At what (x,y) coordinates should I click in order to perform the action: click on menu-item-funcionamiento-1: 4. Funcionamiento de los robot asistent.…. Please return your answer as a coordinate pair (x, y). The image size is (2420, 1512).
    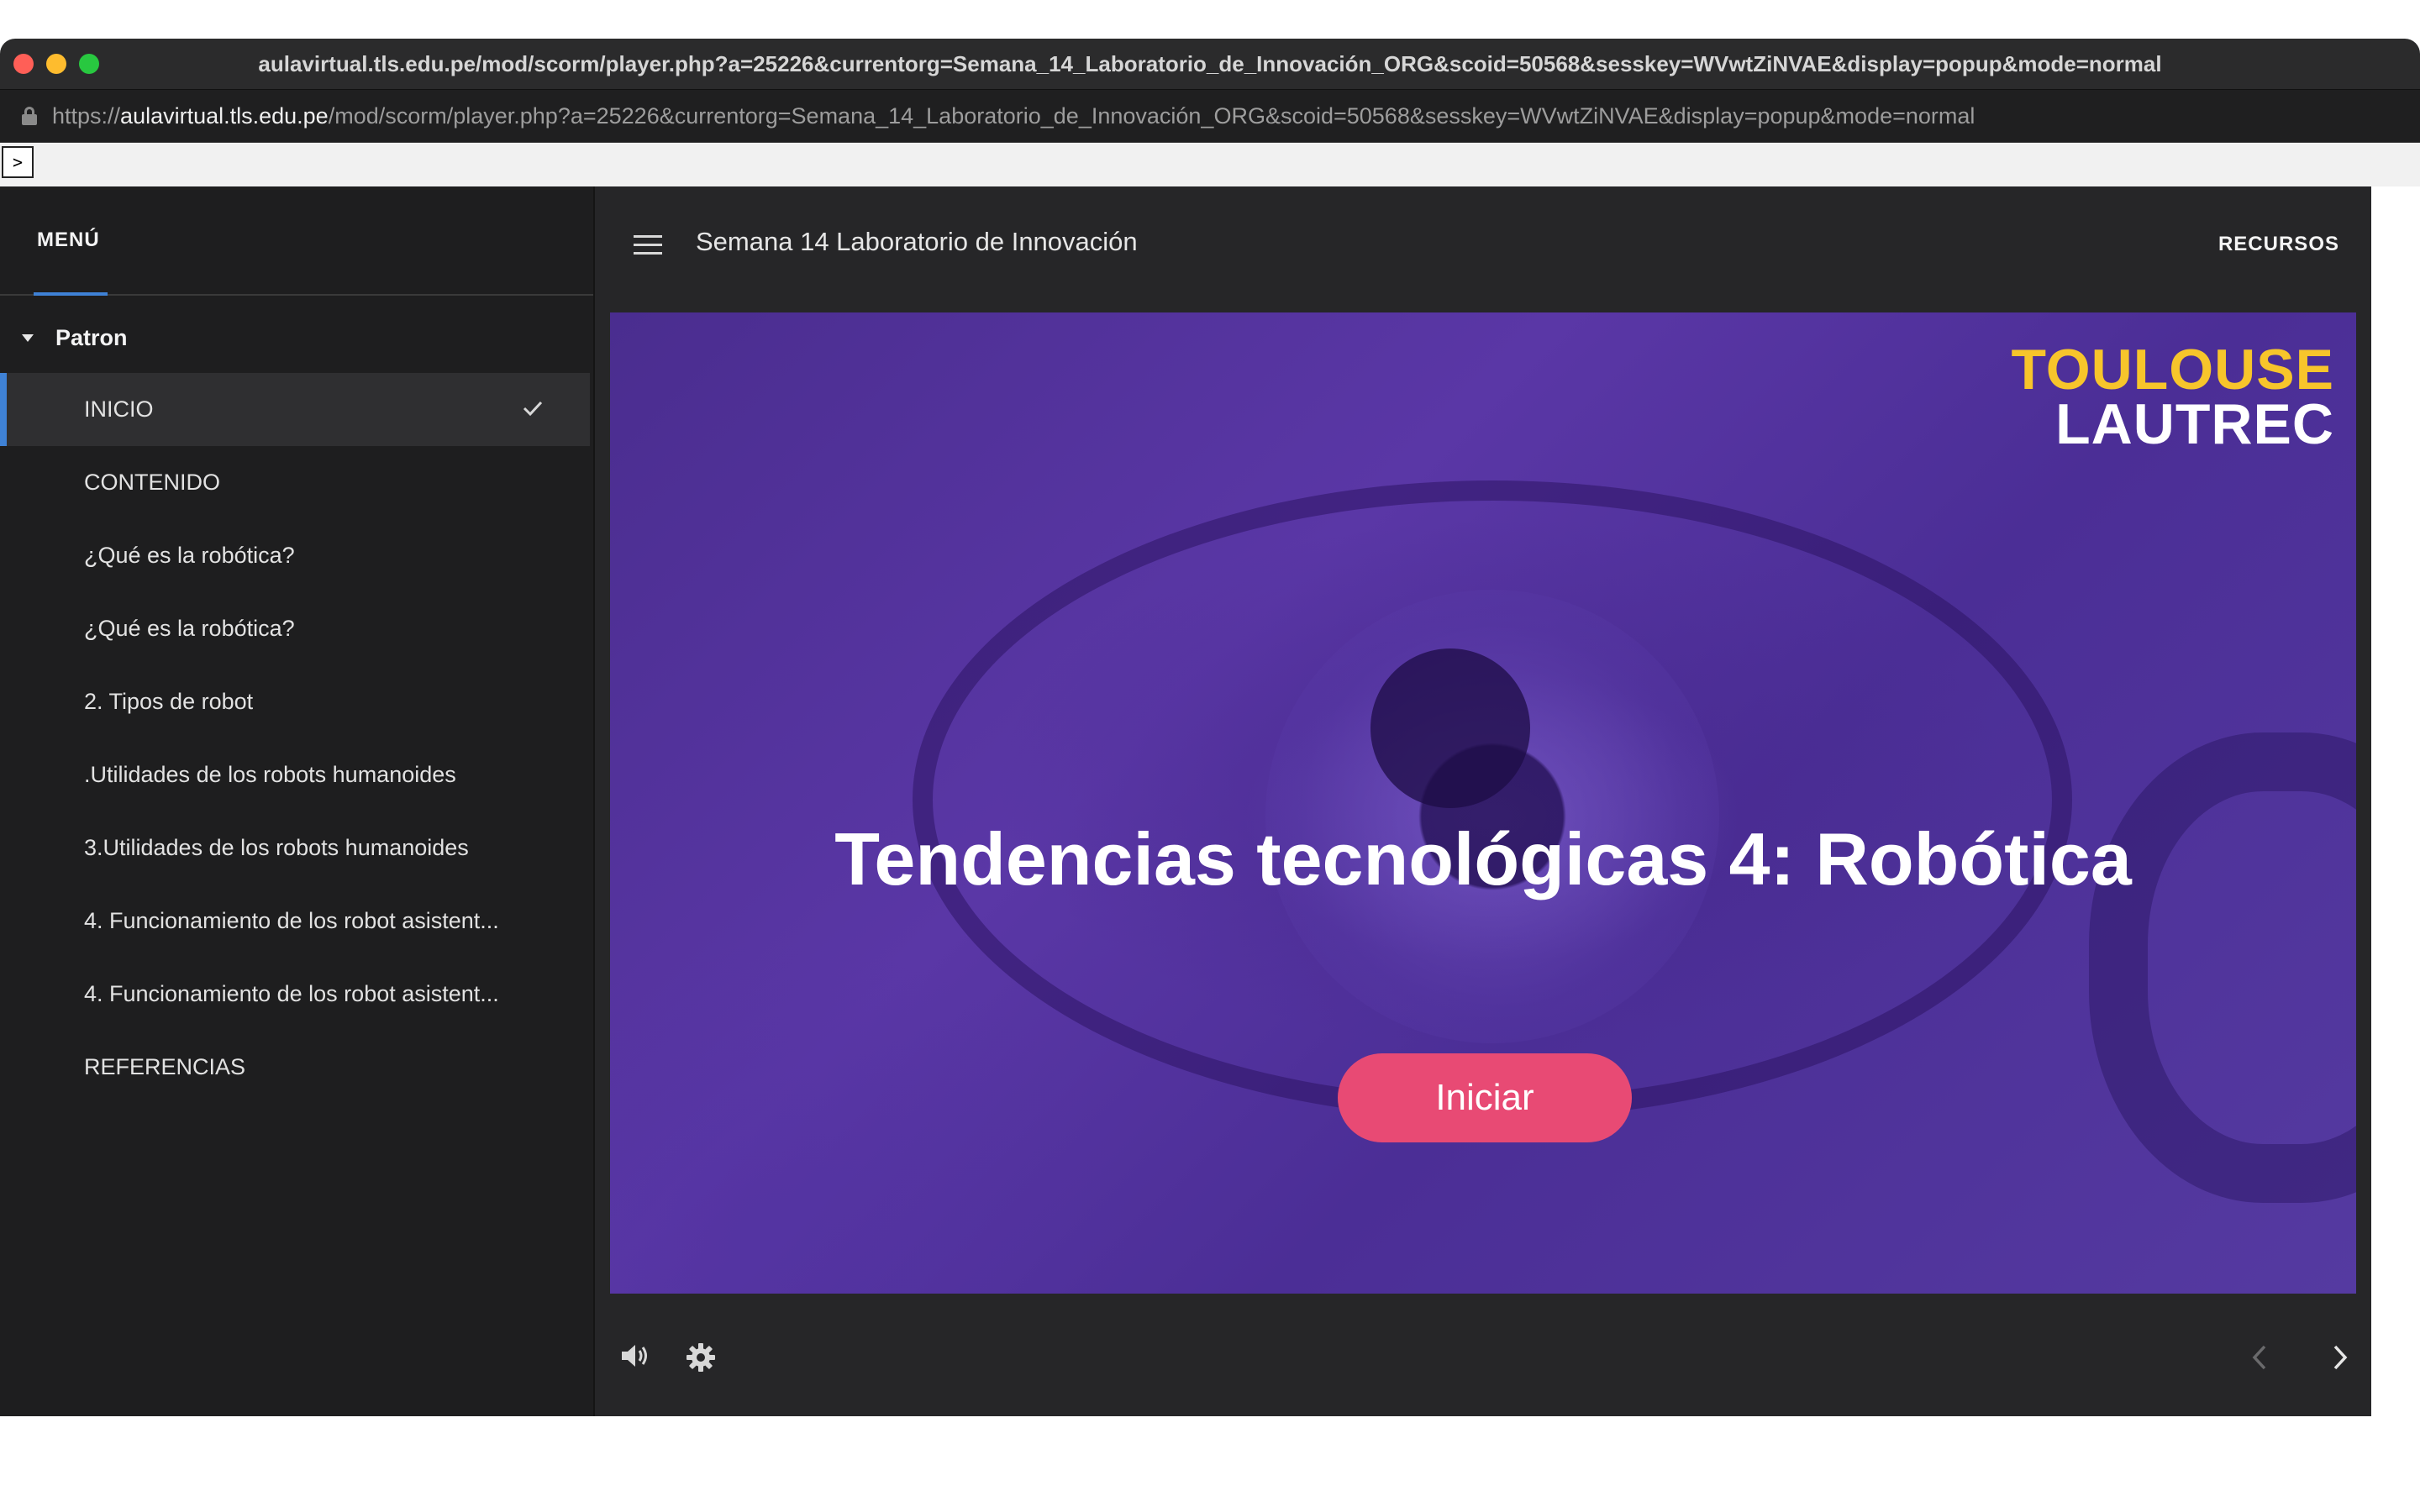
    Looking at the image, I should click on (296, 921).